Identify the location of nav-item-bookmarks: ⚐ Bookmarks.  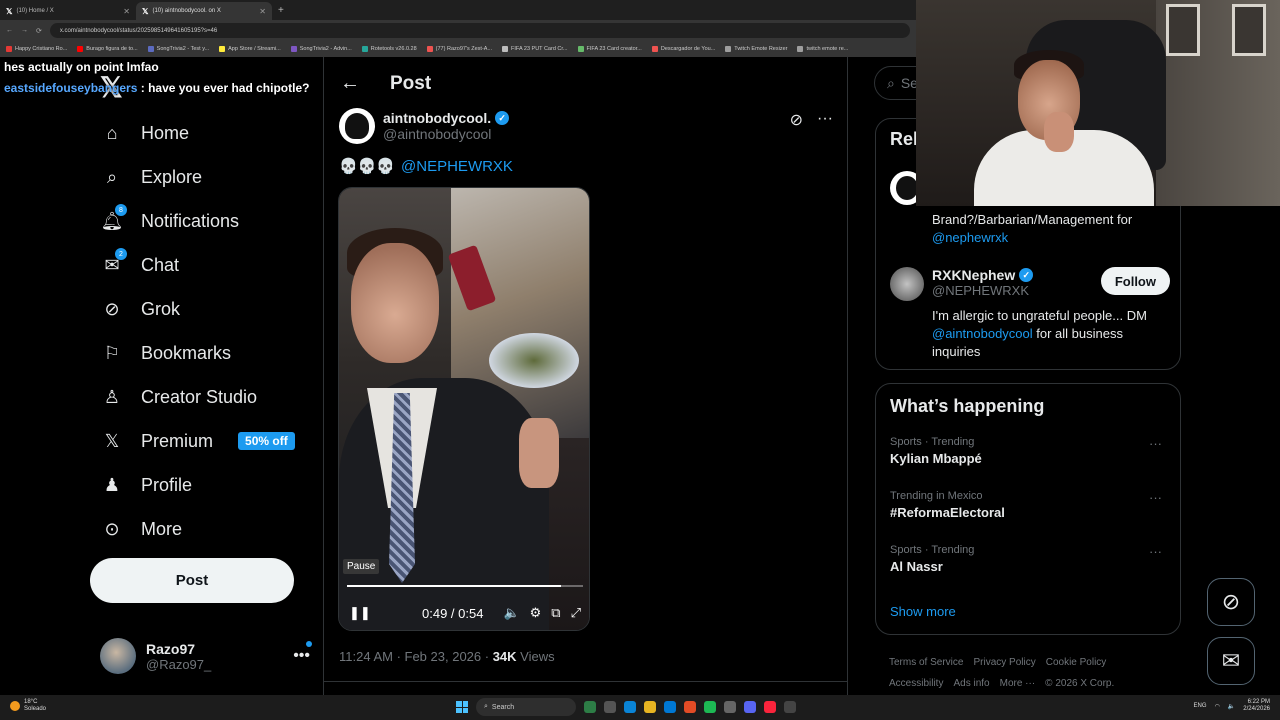
(165, 353).